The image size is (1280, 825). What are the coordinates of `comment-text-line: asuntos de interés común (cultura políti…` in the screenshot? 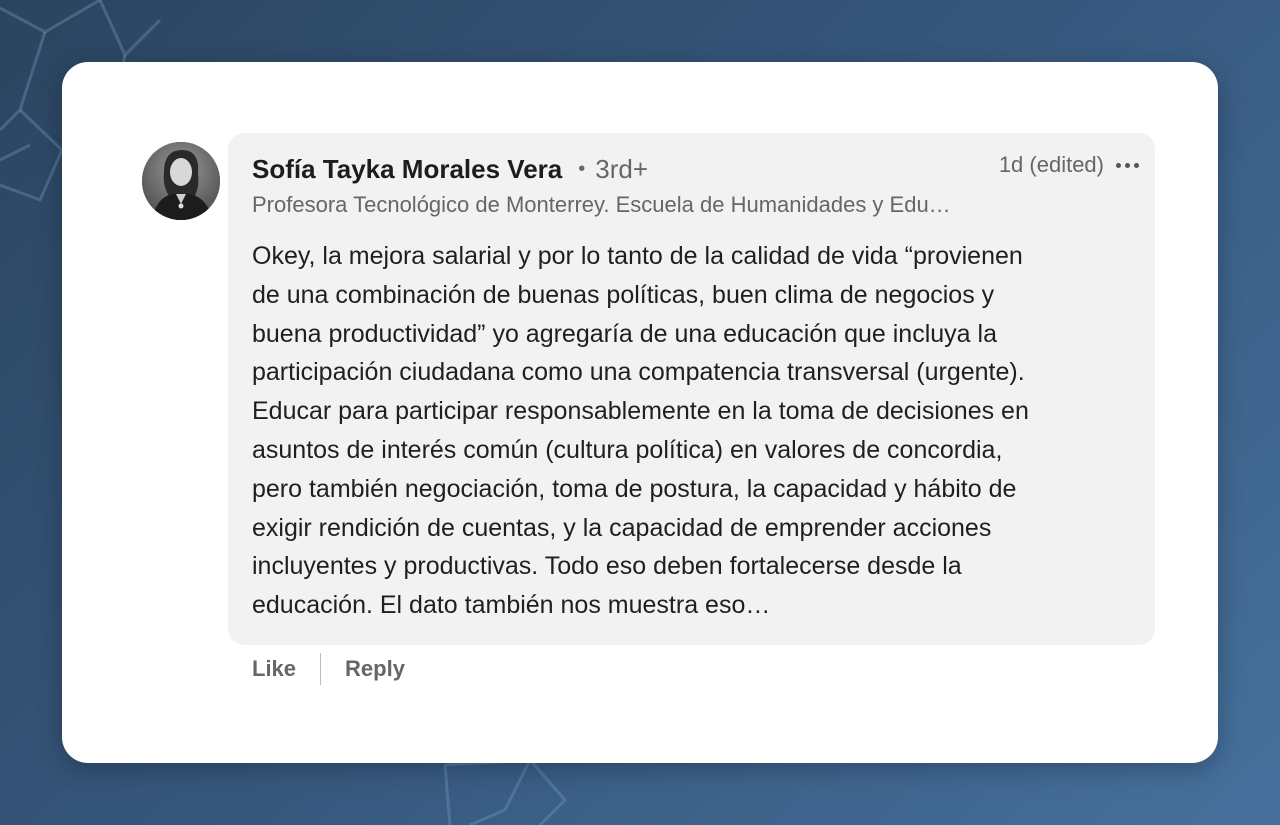 It's located at (627, 449).